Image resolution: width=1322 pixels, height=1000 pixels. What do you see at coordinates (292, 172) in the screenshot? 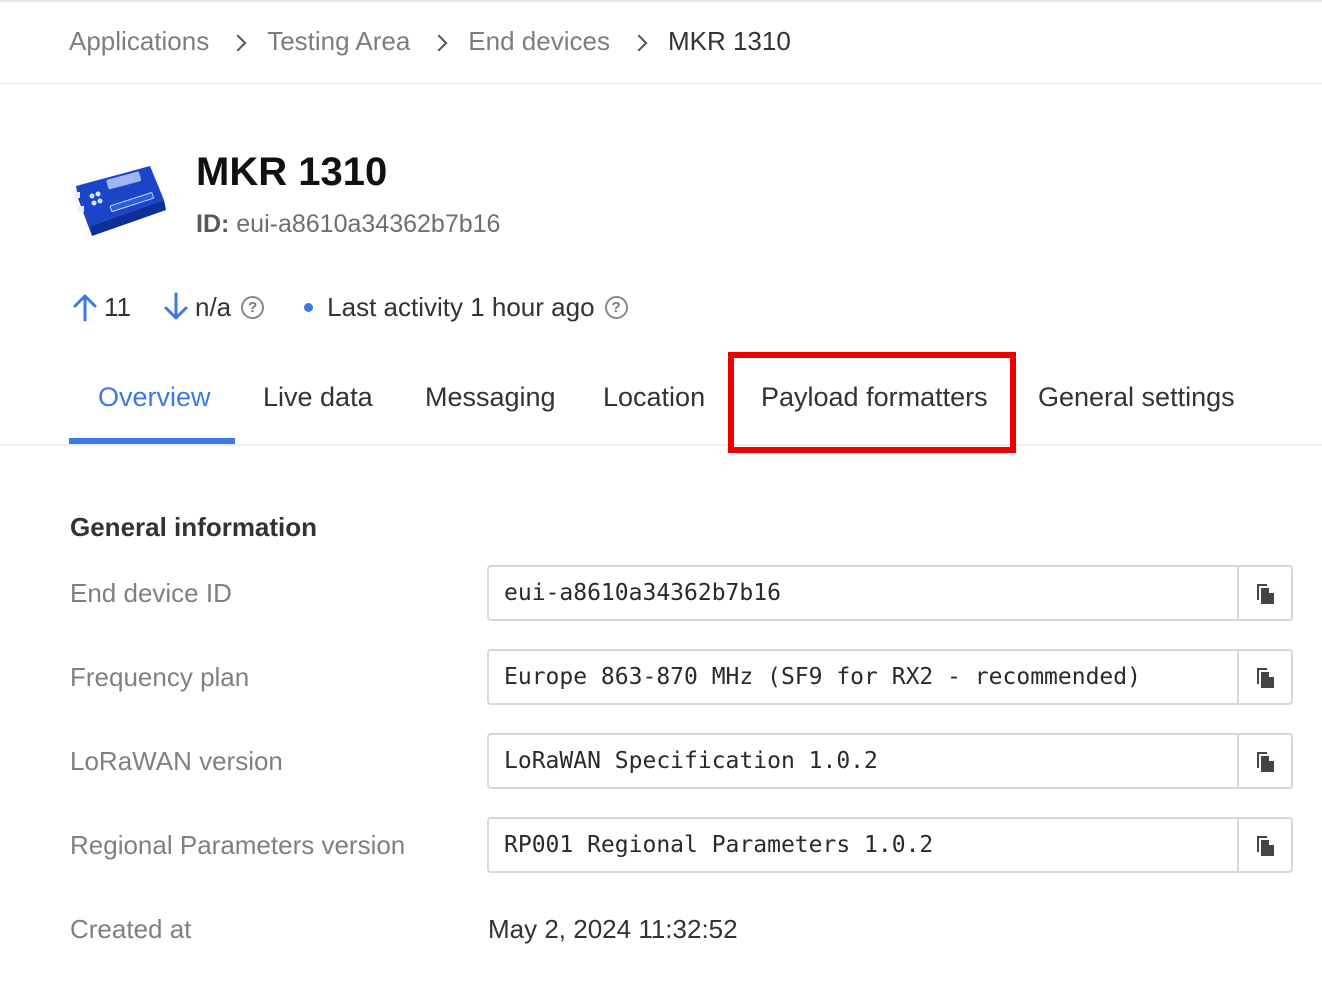
I see `page-title: MKR 1310` at bounding box center [292, 172].